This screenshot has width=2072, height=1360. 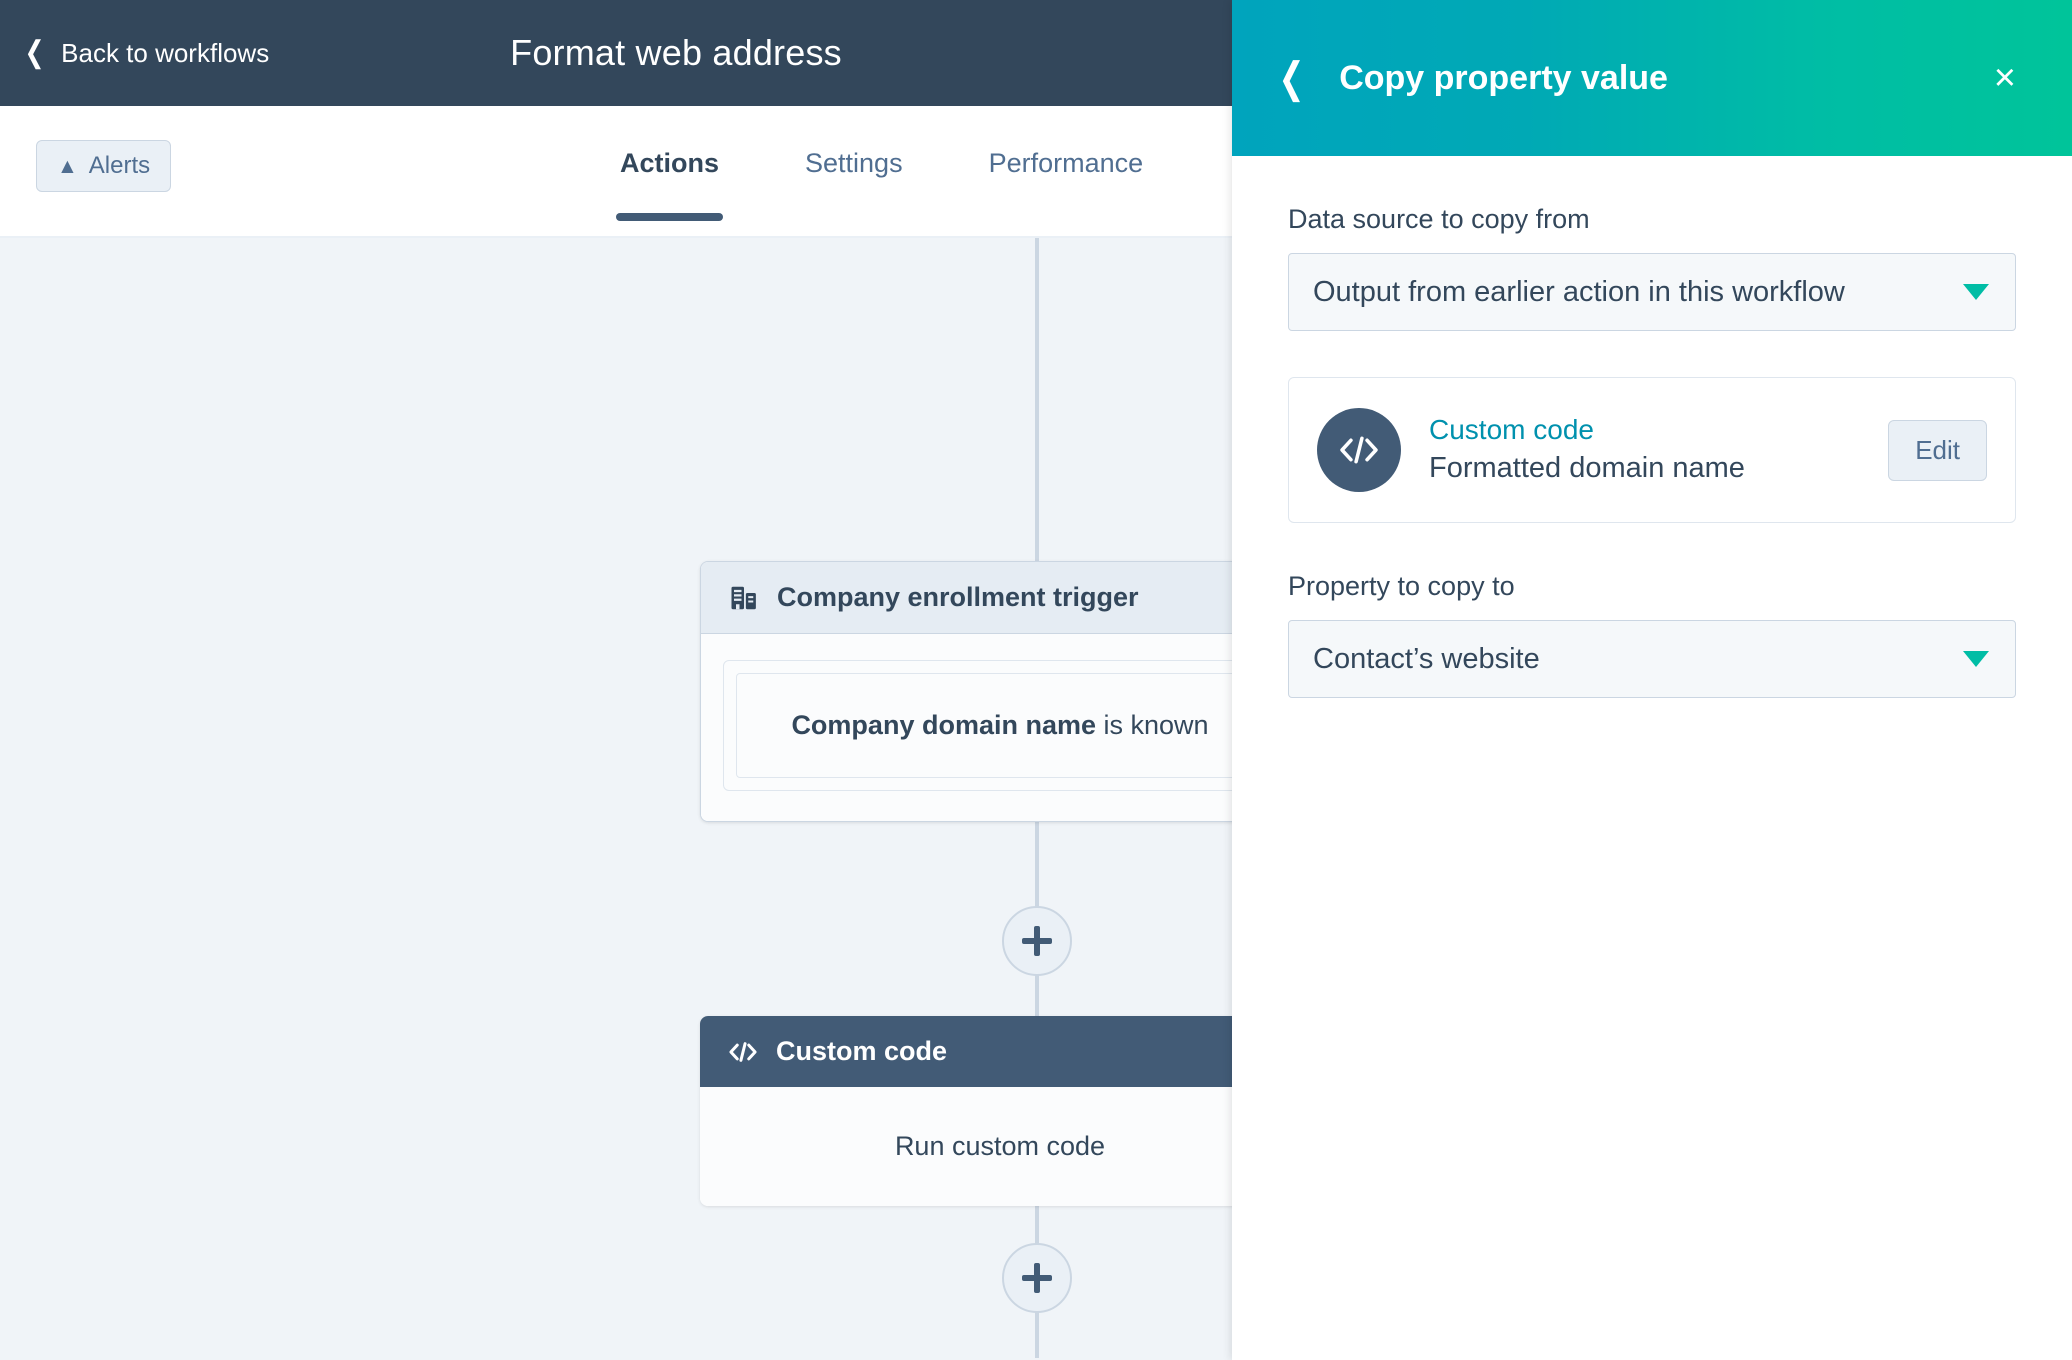 I want to click on filter-condition: is known, so click(x=1156, y=725).